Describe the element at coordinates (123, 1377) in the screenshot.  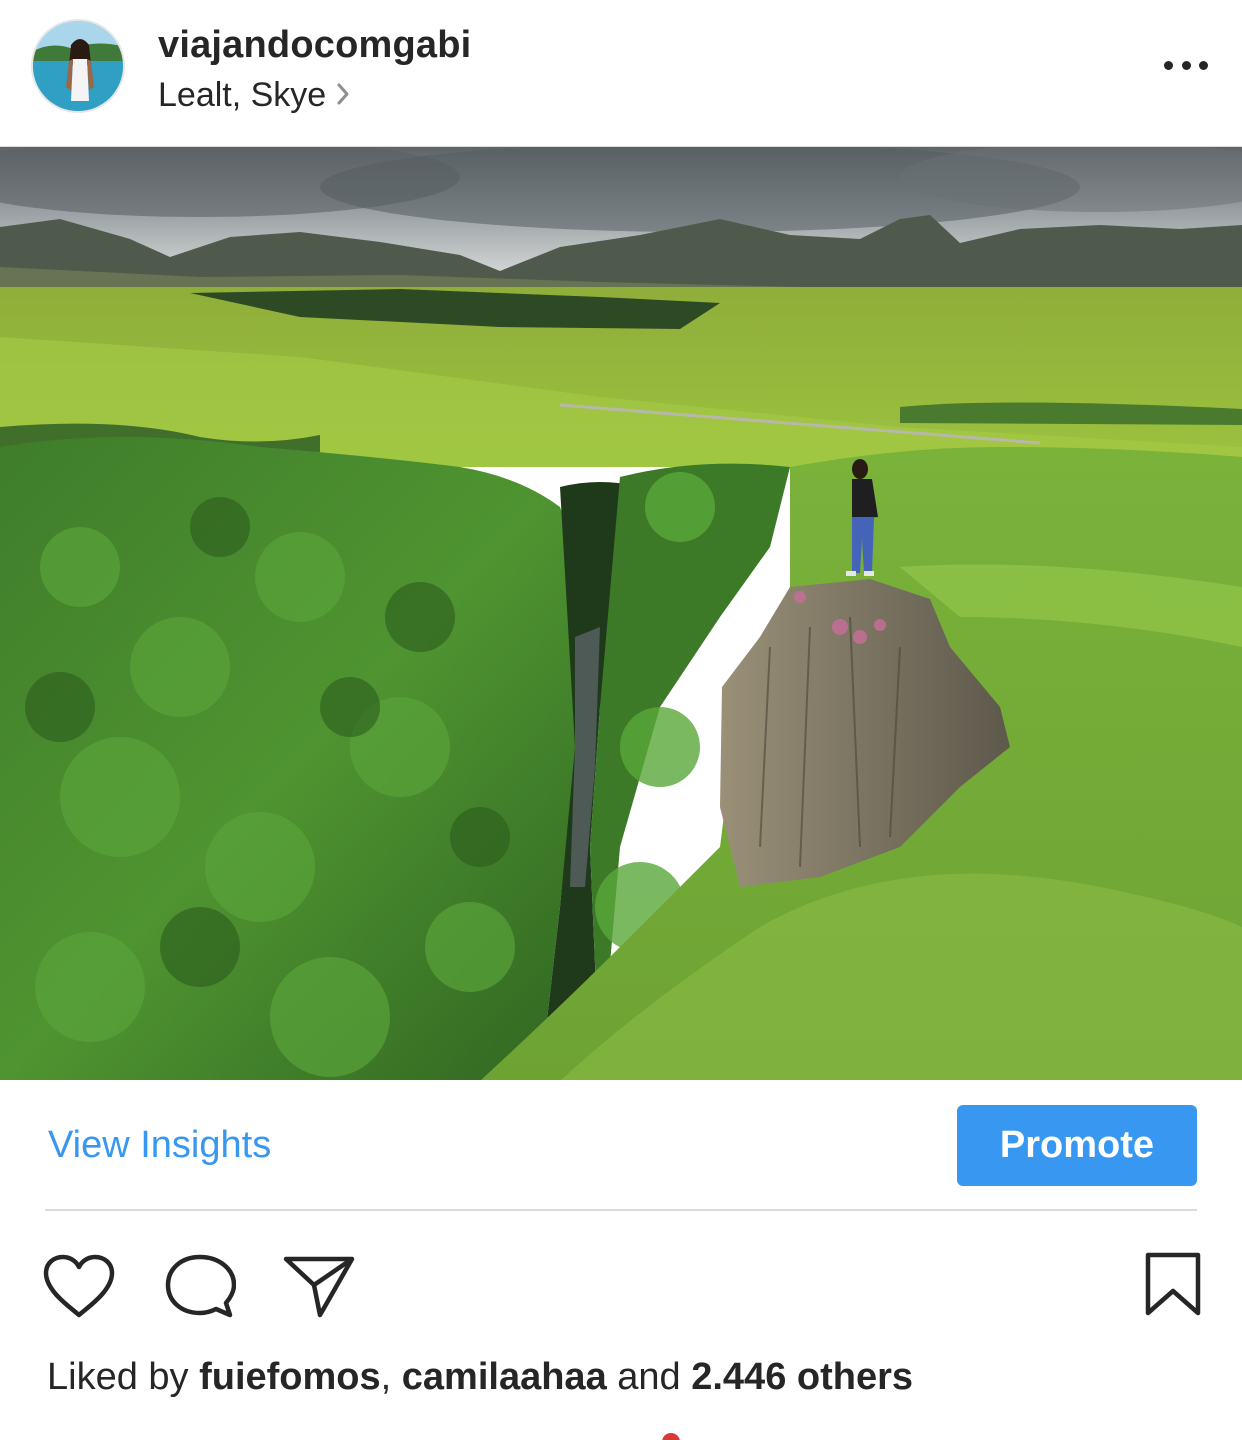
I see `likes-prefix: Liked by` at that location.